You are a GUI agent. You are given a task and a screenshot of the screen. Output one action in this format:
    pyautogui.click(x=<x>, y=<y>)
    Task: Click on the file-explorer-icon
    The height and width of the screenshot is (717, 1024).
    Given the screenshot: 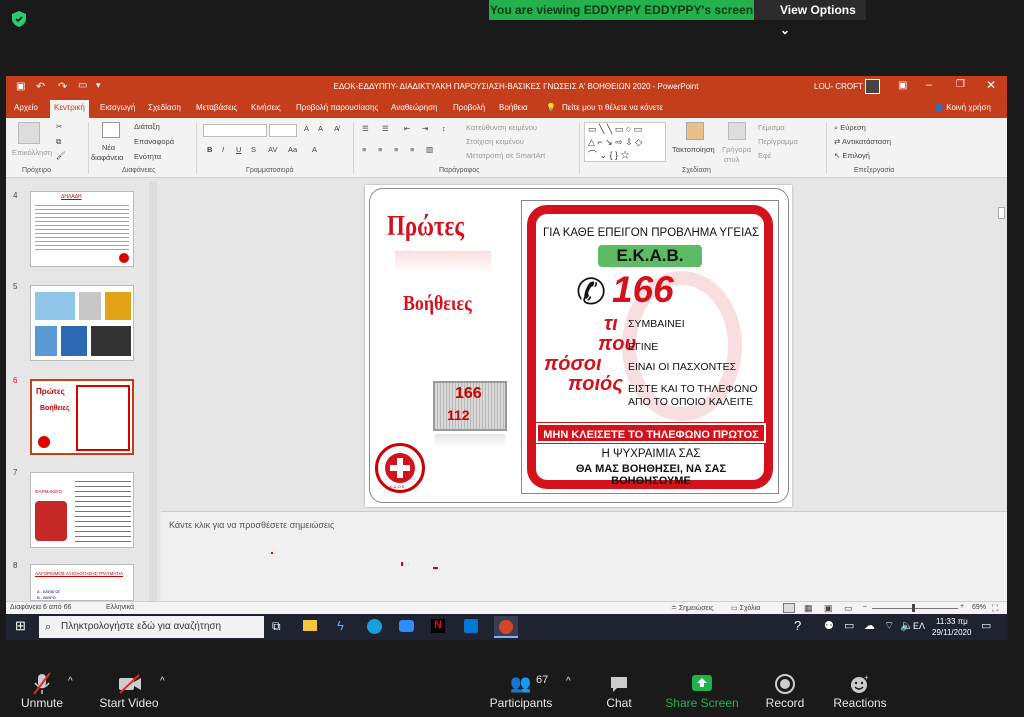 What is the action you would take?
    pyautogui.click(x=310, y=625)
    